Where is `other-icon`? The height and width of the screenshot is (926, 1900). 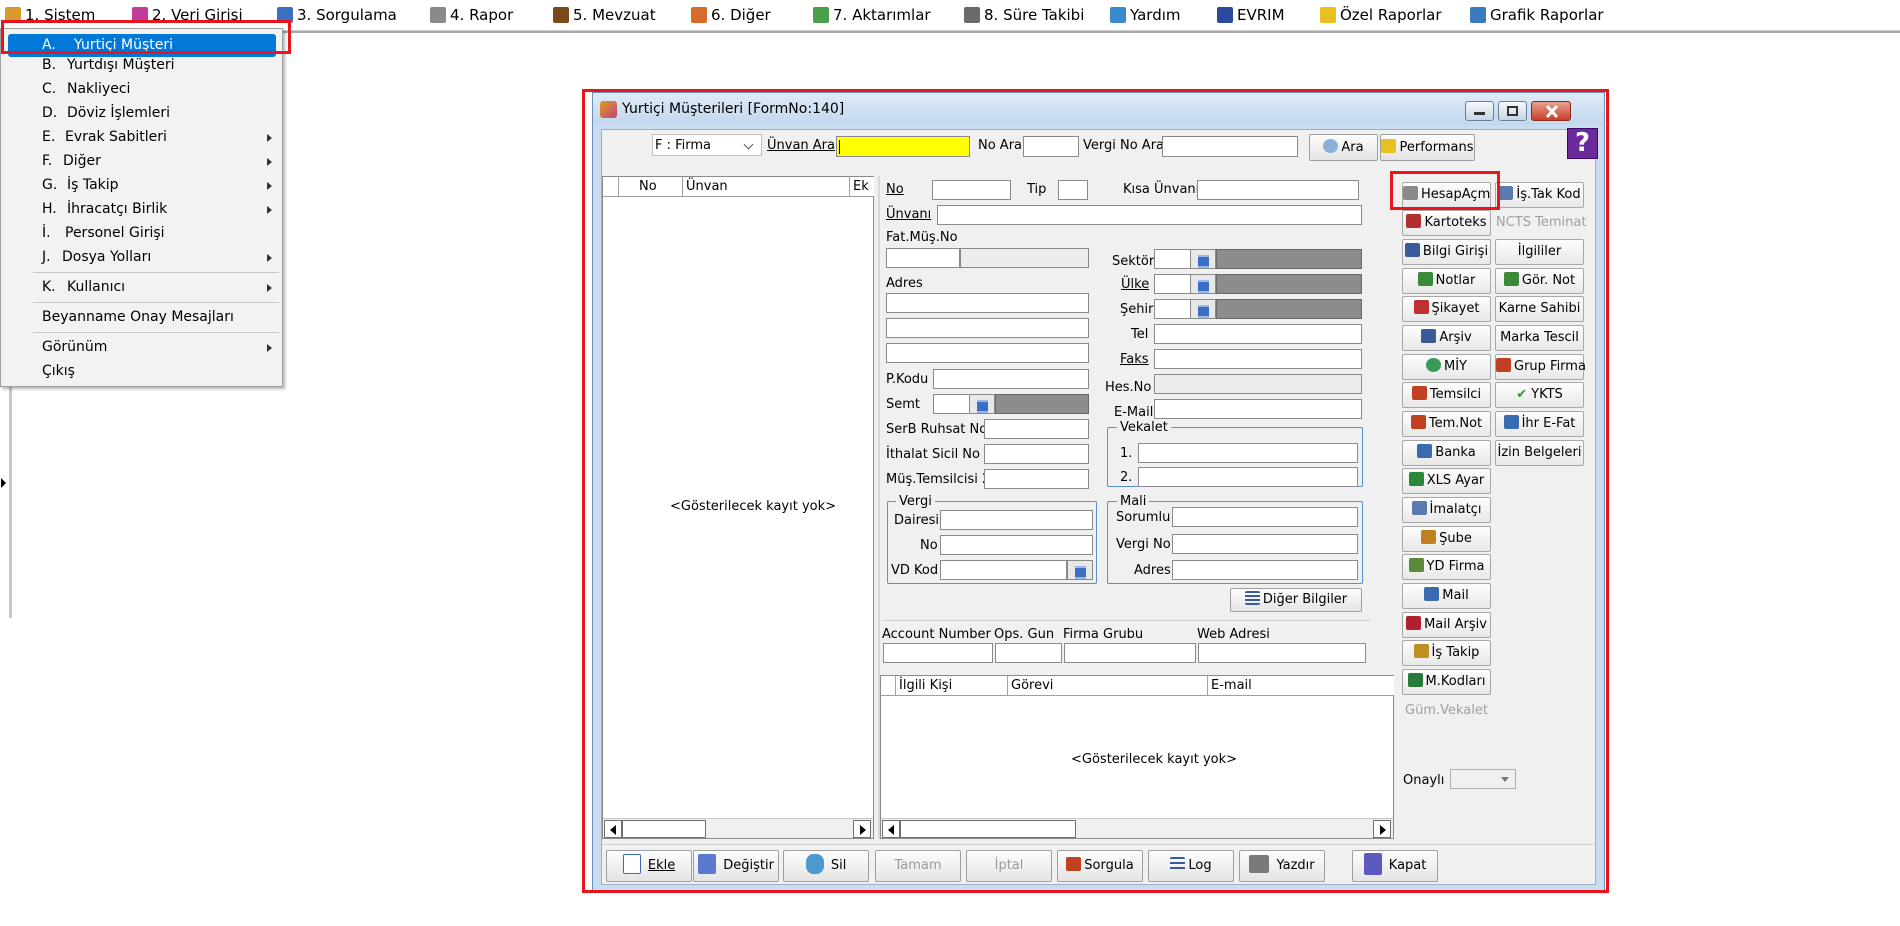
other-icon is located at coordinates (699, 15).